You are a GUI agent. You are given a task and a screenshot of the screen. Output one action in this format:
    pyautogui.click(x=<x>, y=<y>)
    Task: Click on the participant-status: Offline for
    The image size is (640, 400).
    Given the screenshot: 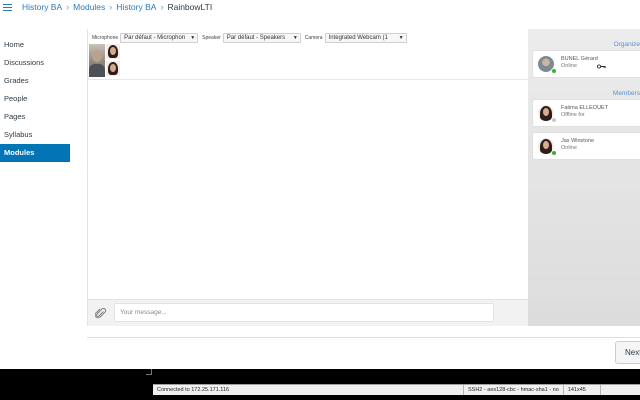 What is the action you would take?
    pyautogui.click(x=573, y=115)
    